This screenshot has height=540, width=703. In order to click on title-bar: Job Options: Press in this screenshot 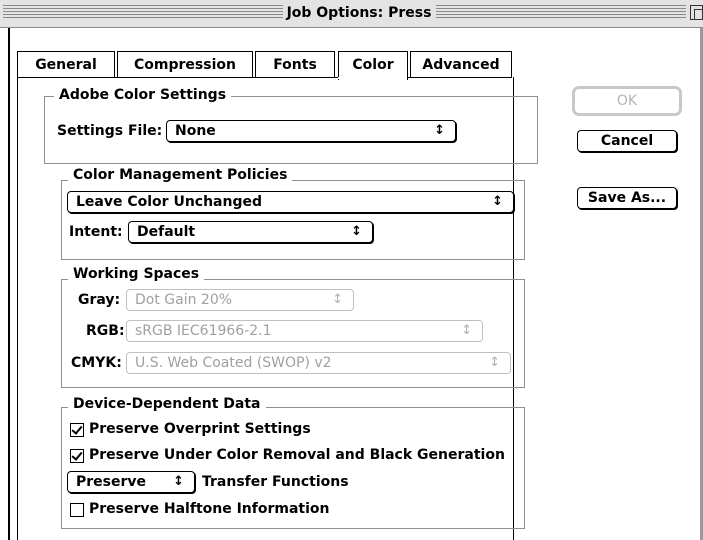, I will do `click(351, 14)`.